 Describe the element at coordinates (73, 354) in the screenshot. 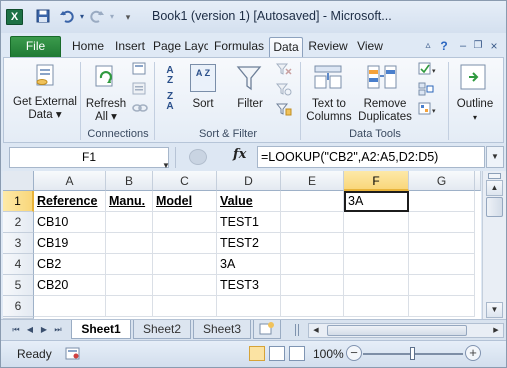

I see `macro-record-icon` at that location.